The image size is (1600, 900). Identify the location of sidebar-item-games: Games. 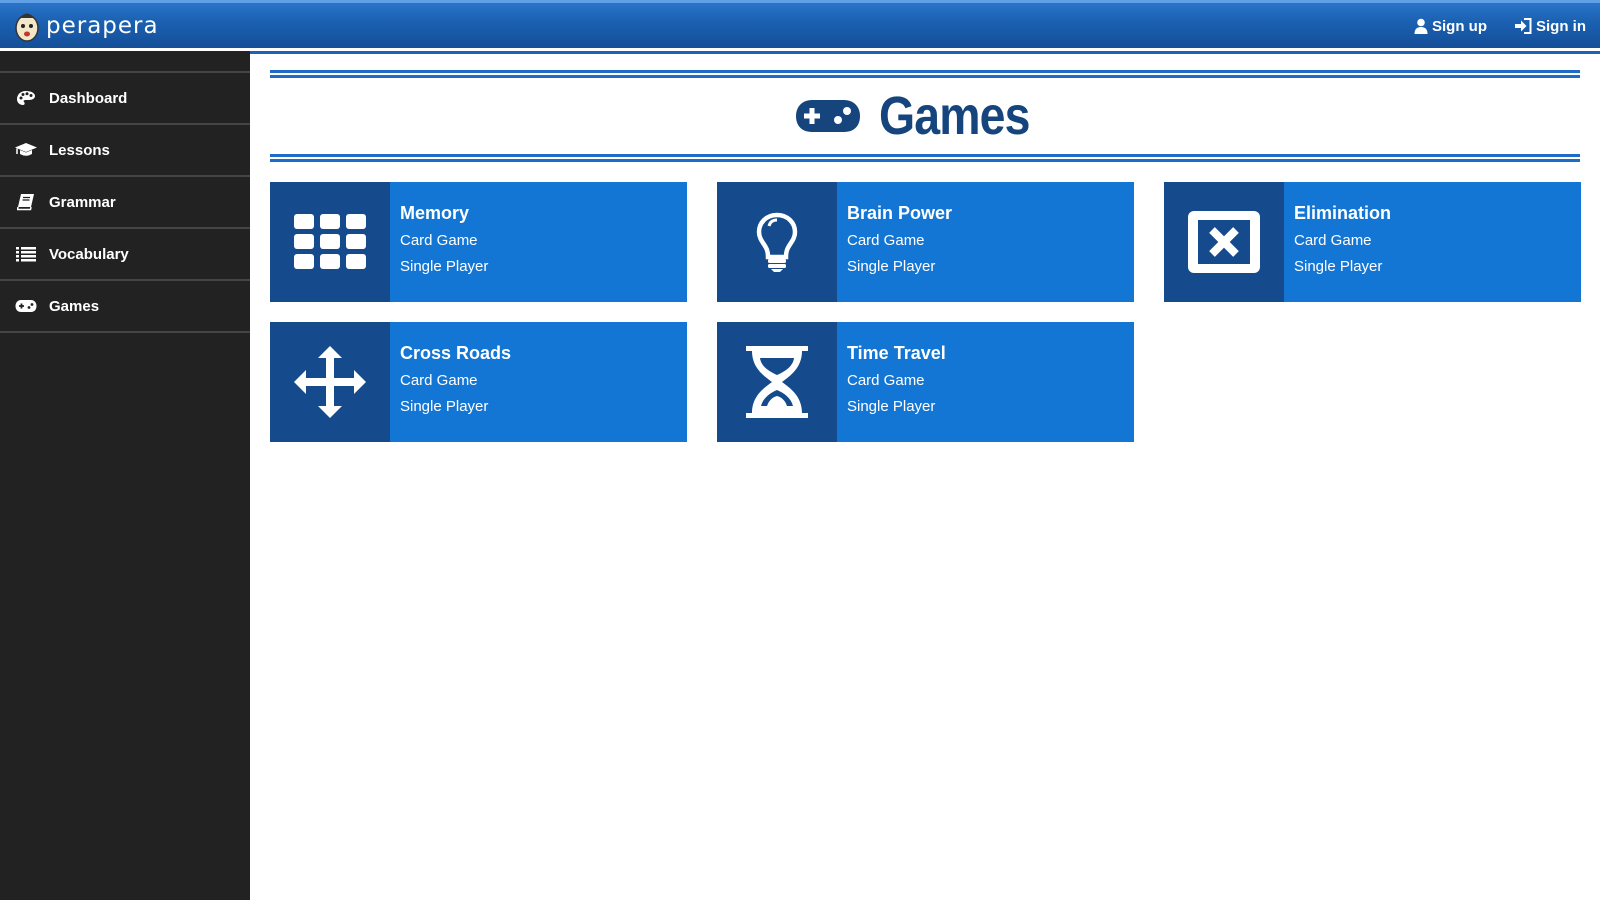
(125, 307).